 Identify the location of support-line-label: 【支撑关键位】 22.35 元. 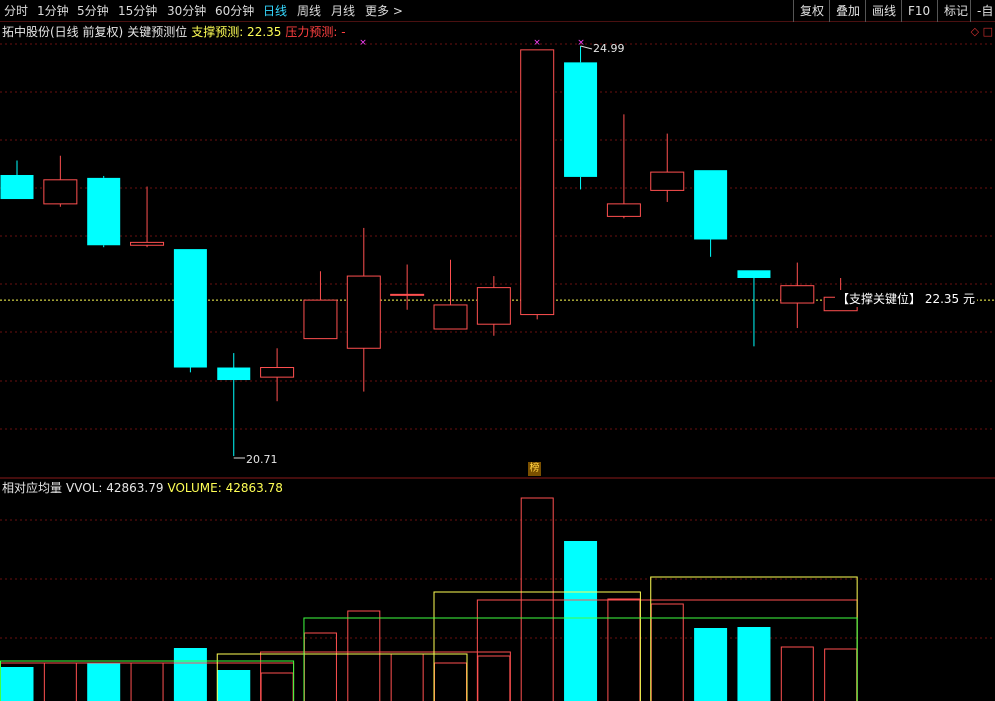
(906, 298).